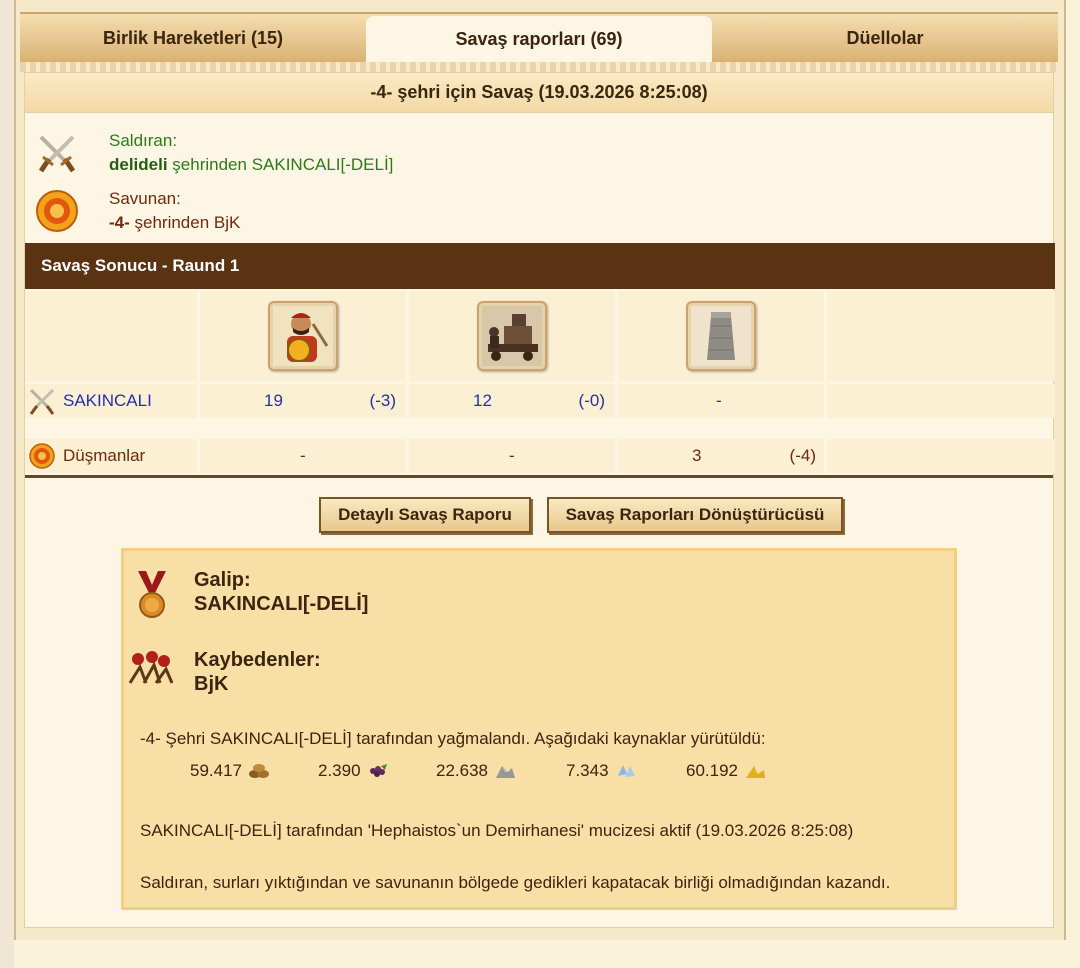 Image resolution: width=1080 pixels, height=968 pixels. What do you see at coordinates (540, 401) in the screenshot?
I see `attacker-unit-row: SAKINCALI 19 (-3) 12 (-0) -` at bounding box center [540, 401].